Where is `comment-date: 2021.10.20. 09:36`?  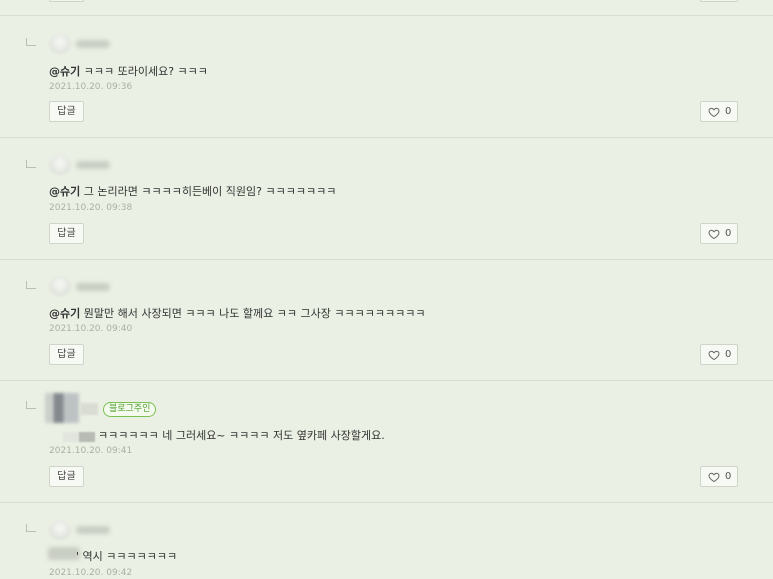
comment-date: 2021.10.20. 09:36 is located at coordinates (91, 87).